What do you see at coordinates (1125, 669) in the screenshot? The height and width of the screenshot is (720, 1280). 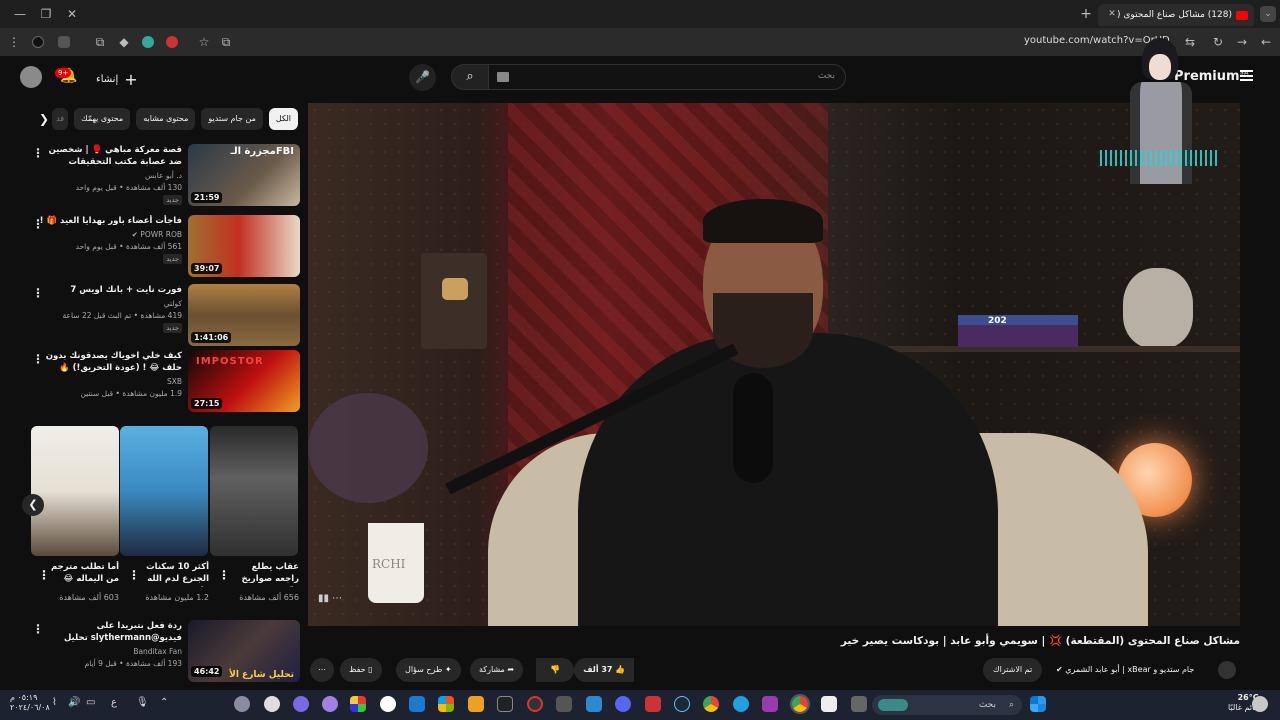 I see `channel-names: جام ستديو و xBear | أبو عابد الشمري ✔` at bounding box center [1125, 669].